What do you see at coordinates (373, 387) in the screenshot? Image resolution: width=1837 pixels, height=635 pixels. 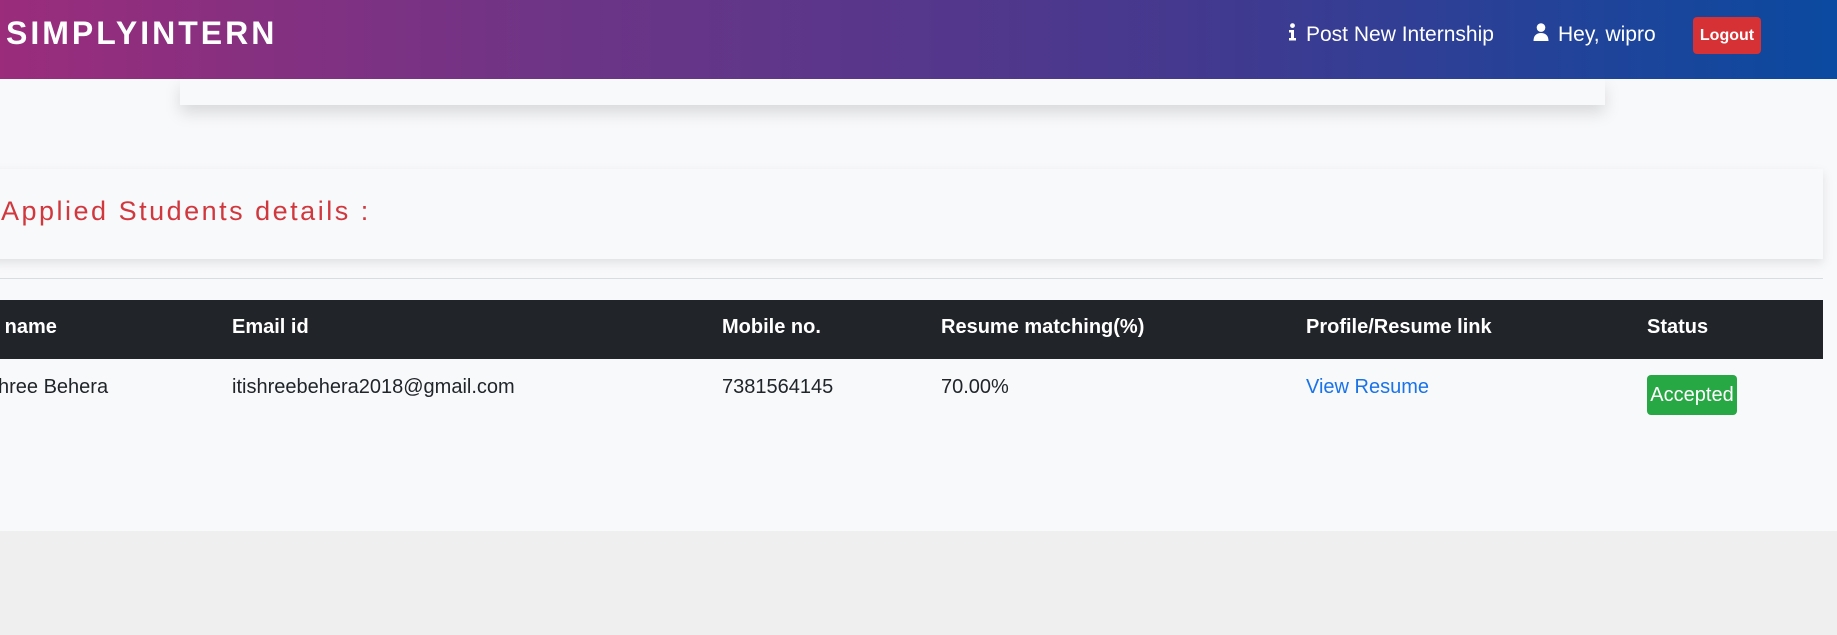 I see `student-email-cell: itishreebehera2018@gmail.com` at bounding box center [373, 387].